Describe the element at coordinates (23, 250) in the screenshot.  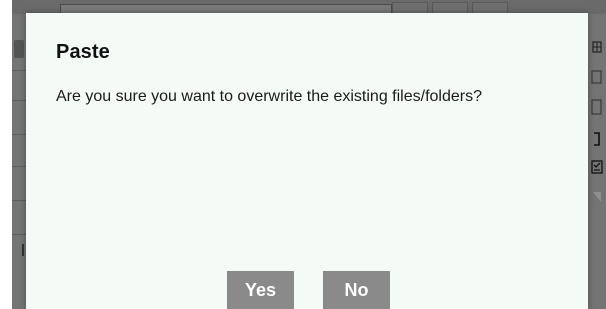
I see `background-divider` at that location.